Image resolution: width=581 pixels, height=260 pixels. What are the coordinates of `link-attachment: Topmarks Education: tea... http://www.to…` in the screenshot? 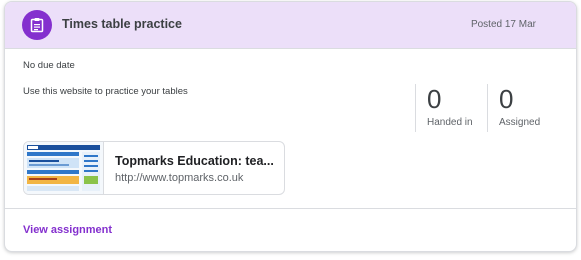 It's located at (154, 168).